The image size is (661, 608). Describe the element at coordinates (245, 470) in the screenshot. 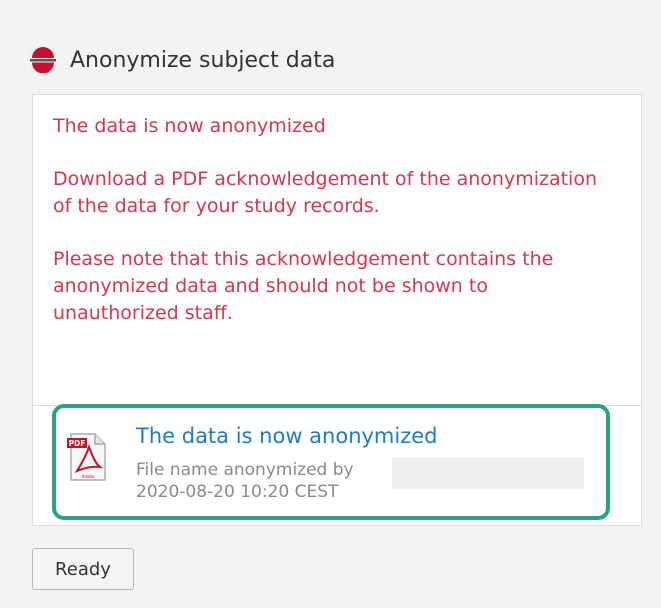

I see `attachment-meta-line: File name anonymized by` at that location.